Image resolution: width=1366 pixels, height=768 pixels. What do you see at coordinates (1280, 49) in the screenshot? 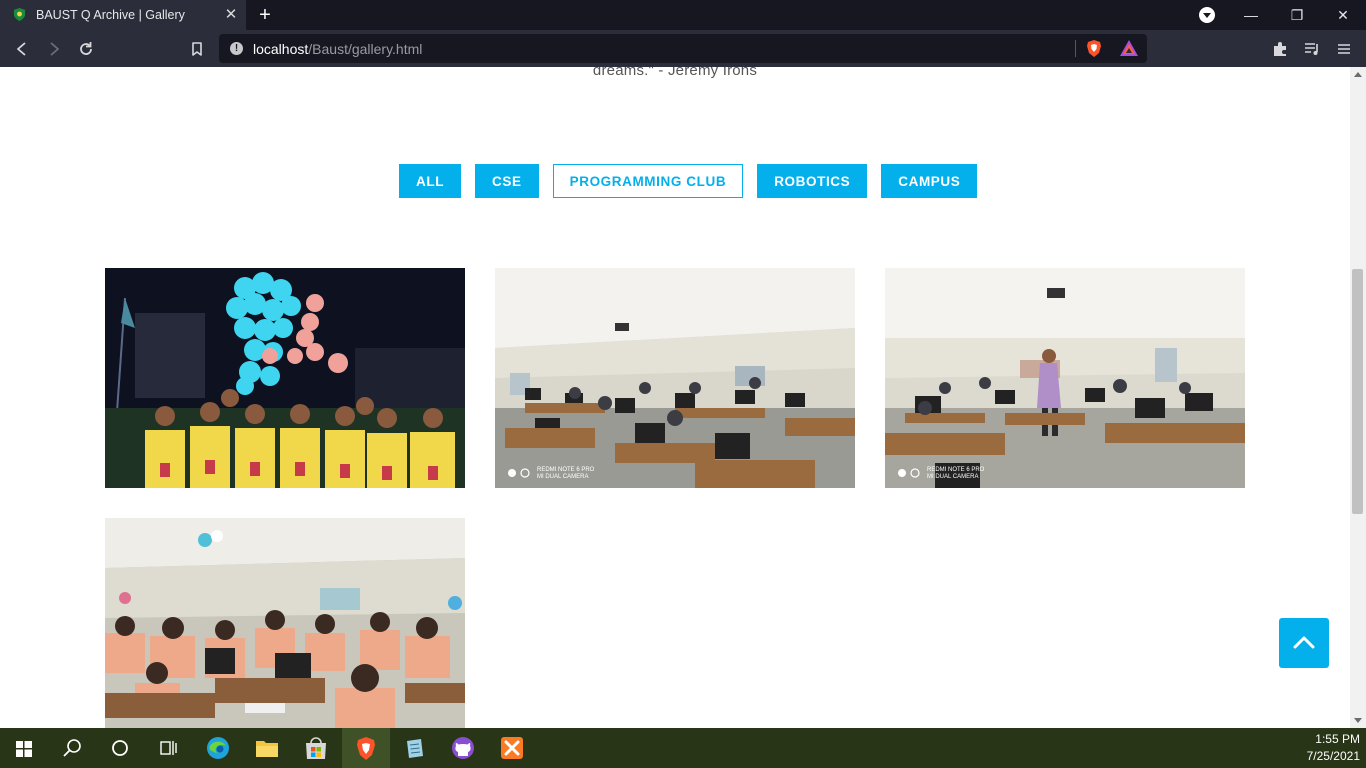
I see `extensions-puzzle-icon` at bounding box center [1280, 49].